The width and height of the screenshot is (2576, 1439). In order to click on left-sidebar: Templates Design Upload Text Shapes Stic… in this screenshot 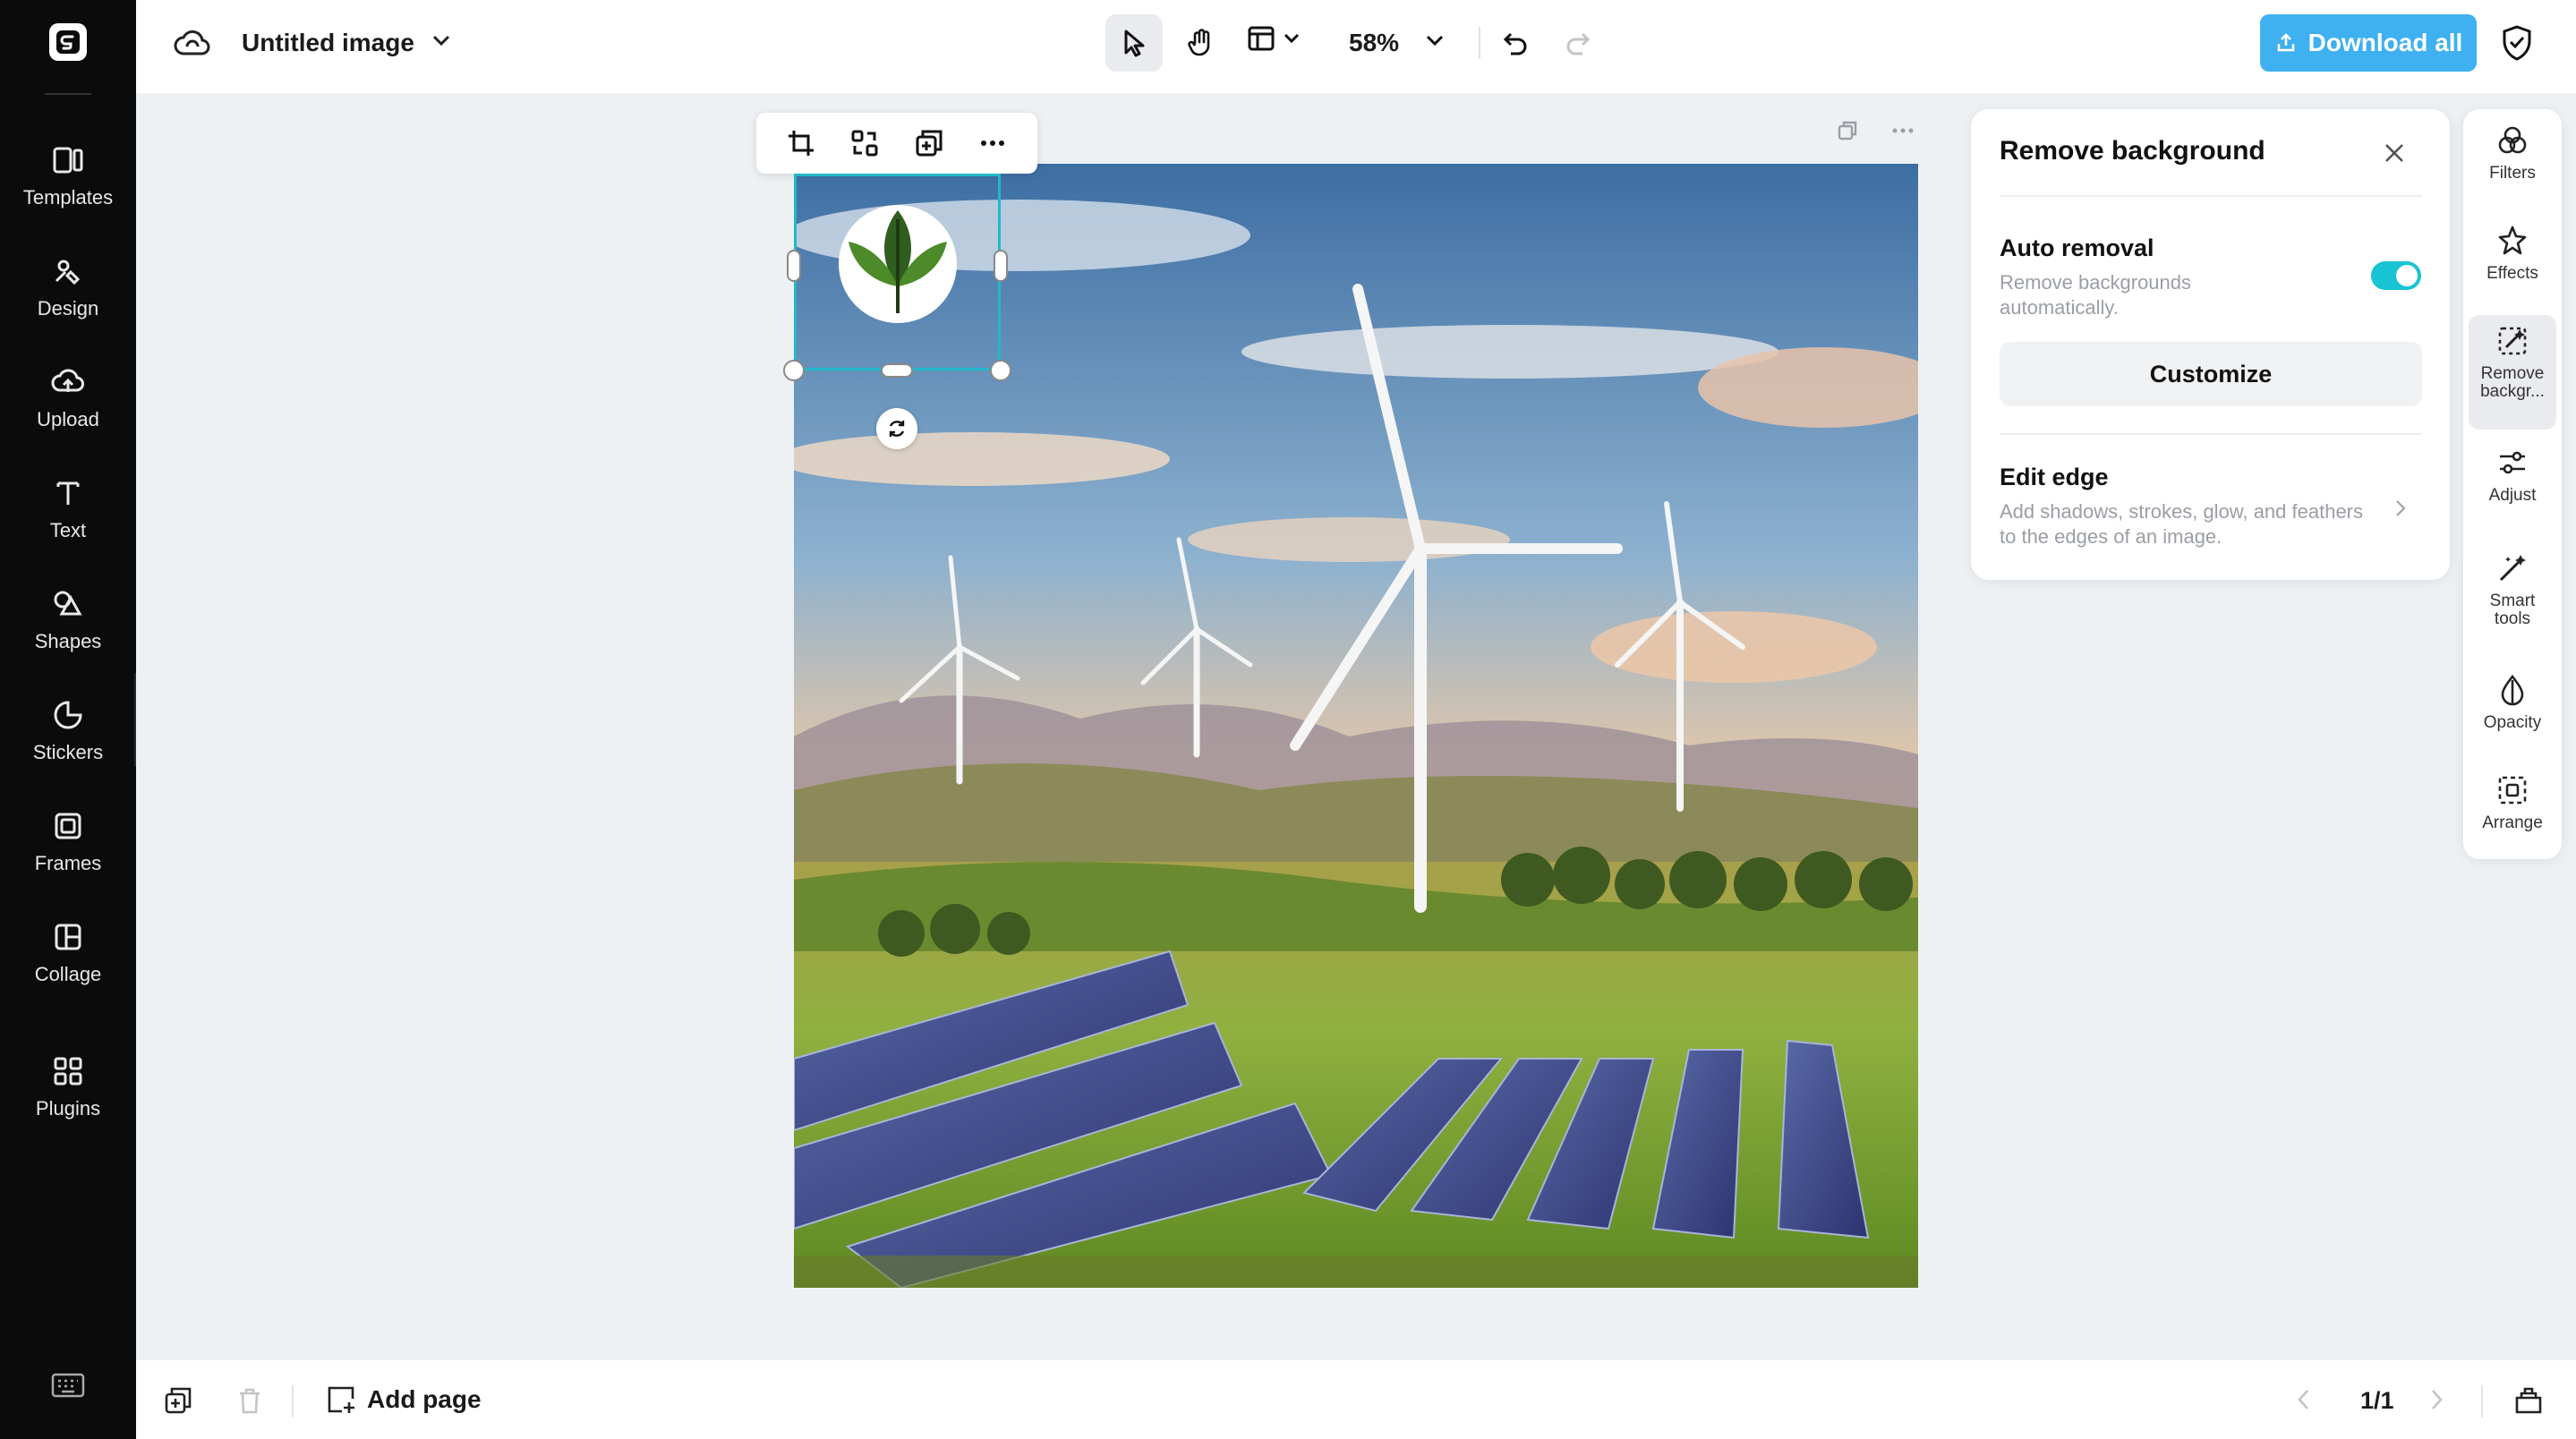, I will do `click(68, 719)`.